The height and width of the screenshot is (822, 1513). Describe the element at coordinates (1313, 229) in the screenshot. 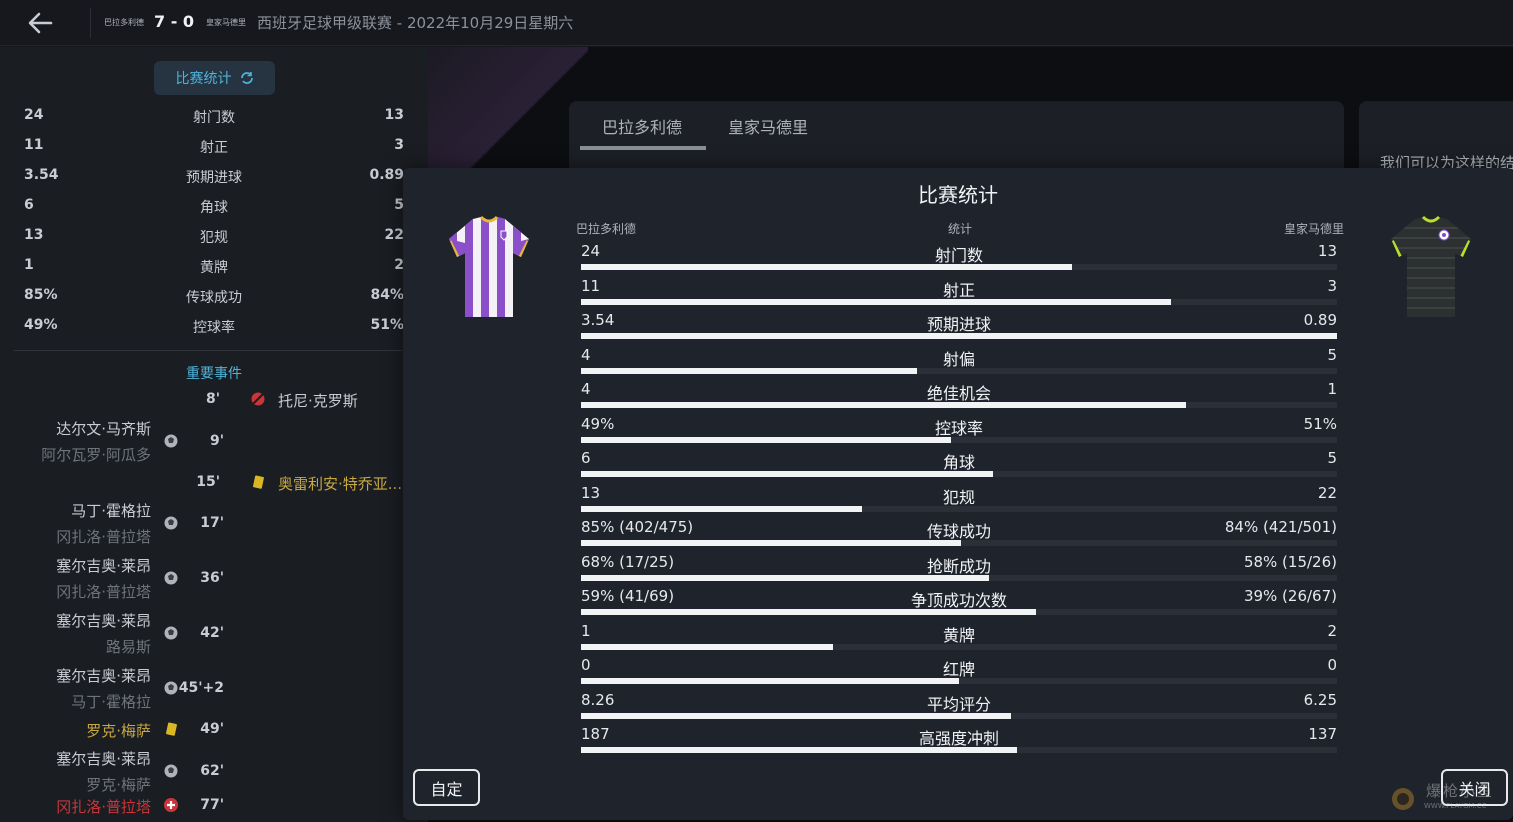

I see `column-away-team: 皇家马德里` at that location.